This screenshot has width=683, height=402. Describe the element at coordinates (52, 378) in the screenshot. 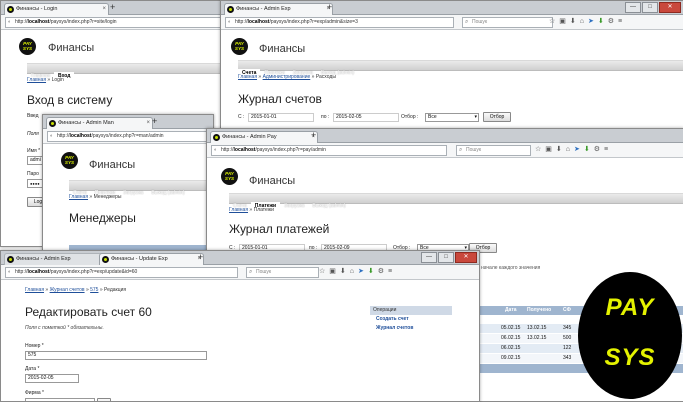

I see `date-input: 2015-02-05` at that location.